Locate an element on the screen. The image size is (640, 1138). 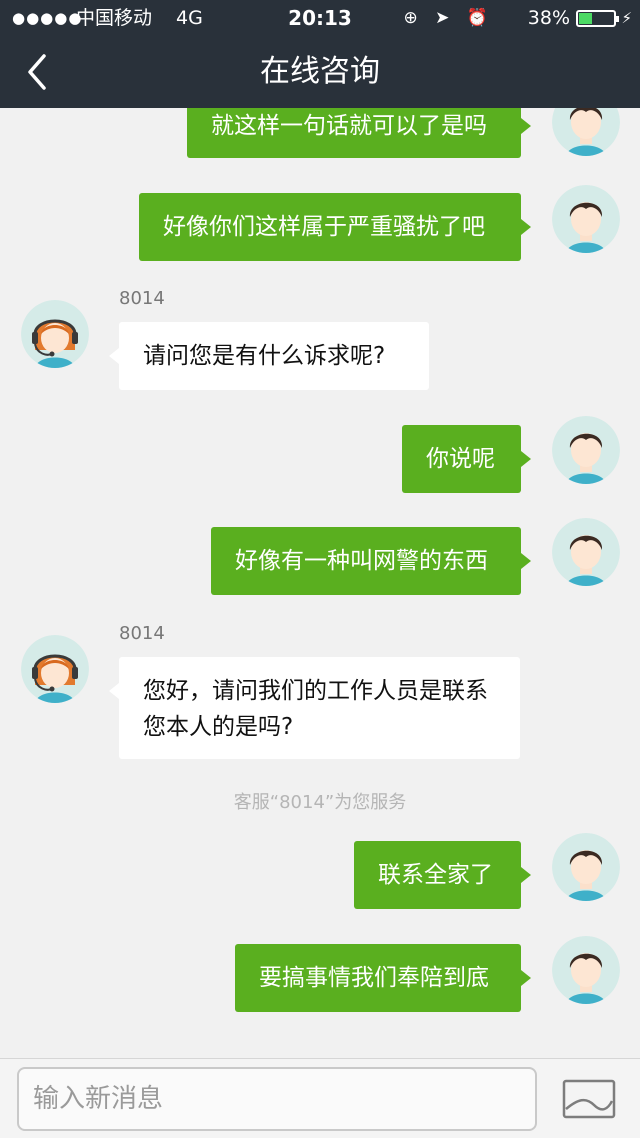
status-icons: ⊕ ➤ ⏰ is located at coordinates (448, 18).